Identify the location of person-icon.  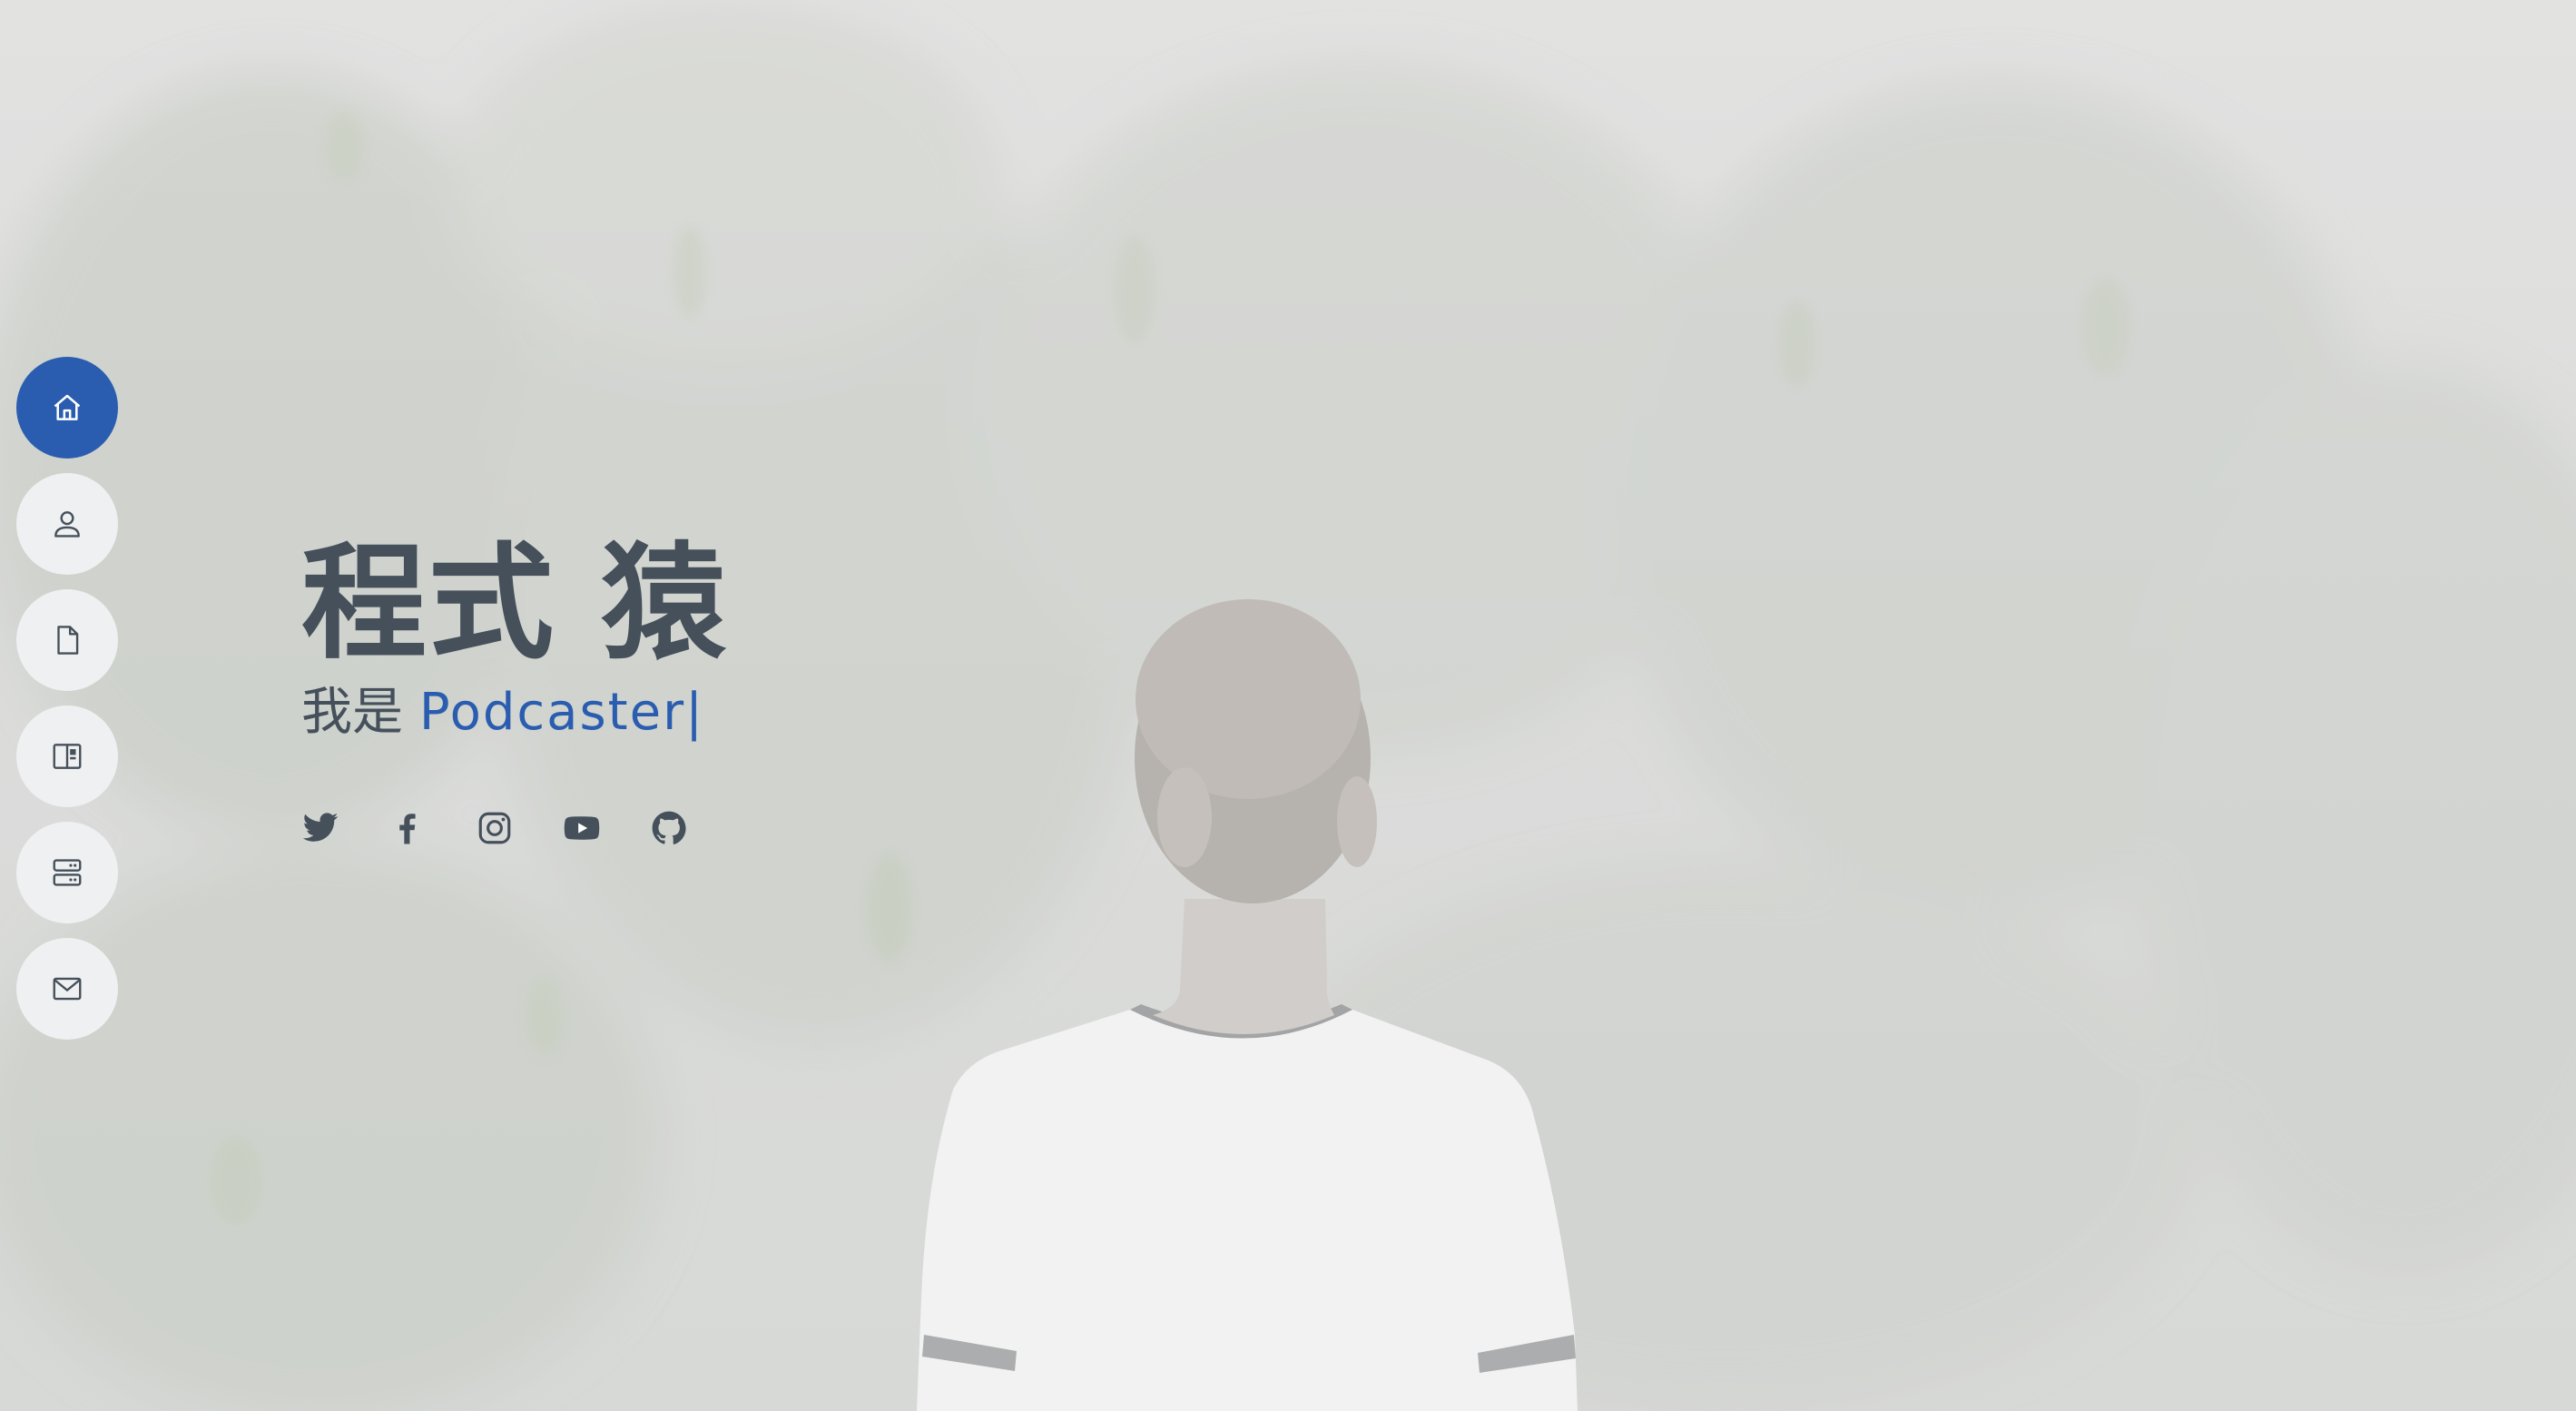
(67, 525).